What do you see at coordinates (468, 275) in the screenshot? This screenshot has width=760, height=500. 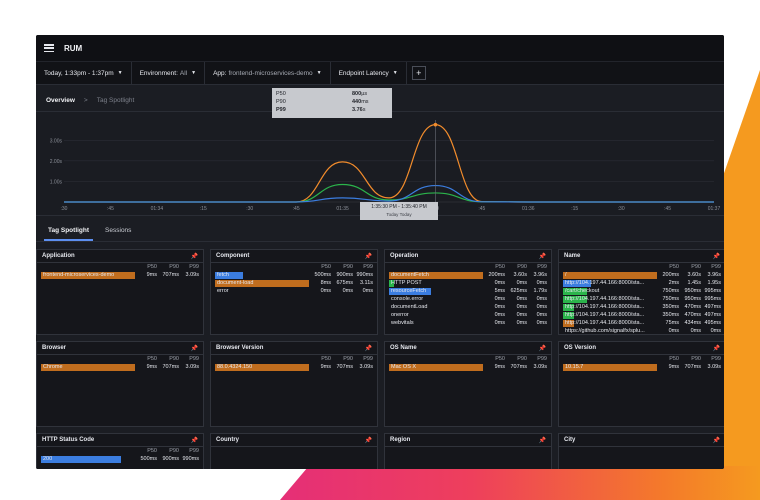 I see `table-row: documentFetch 200ms 3.60s 3.96s` at bounding box center [468, 275].